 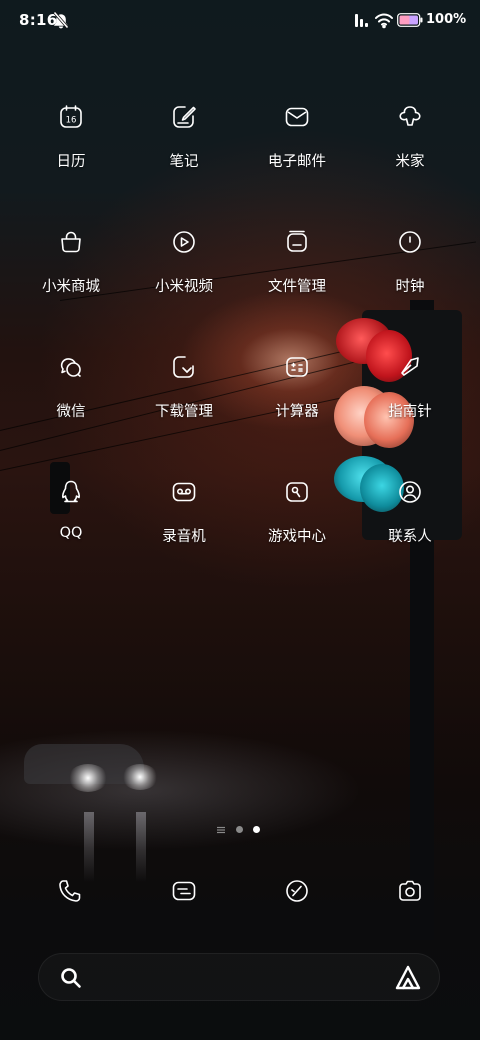 I want to click on search-icon, so click(x=71, y=978).